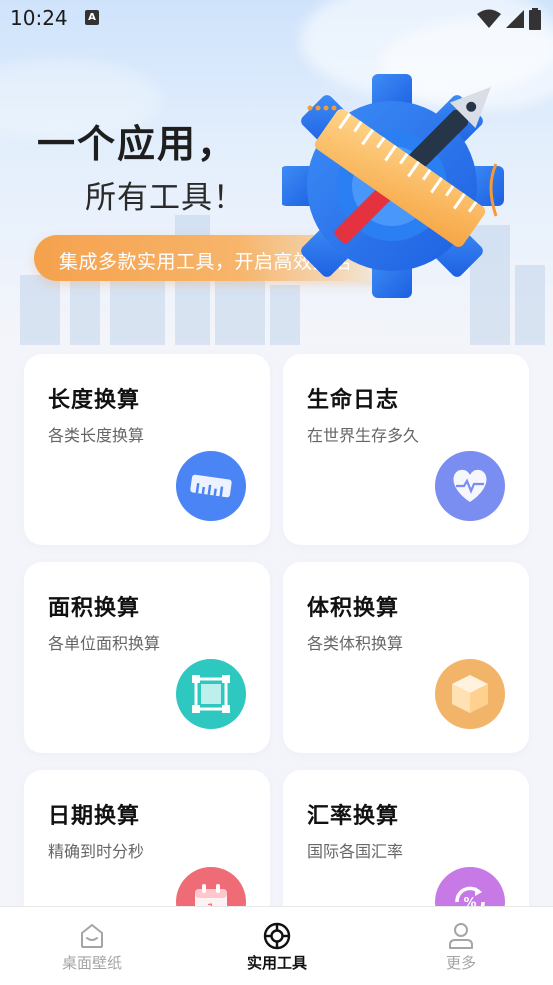 This screenshot has width=553, height=985. Describe the element at coordinates (355, 851) in the screenshot. I see `card-desc: 国际各国汇率` at that location.